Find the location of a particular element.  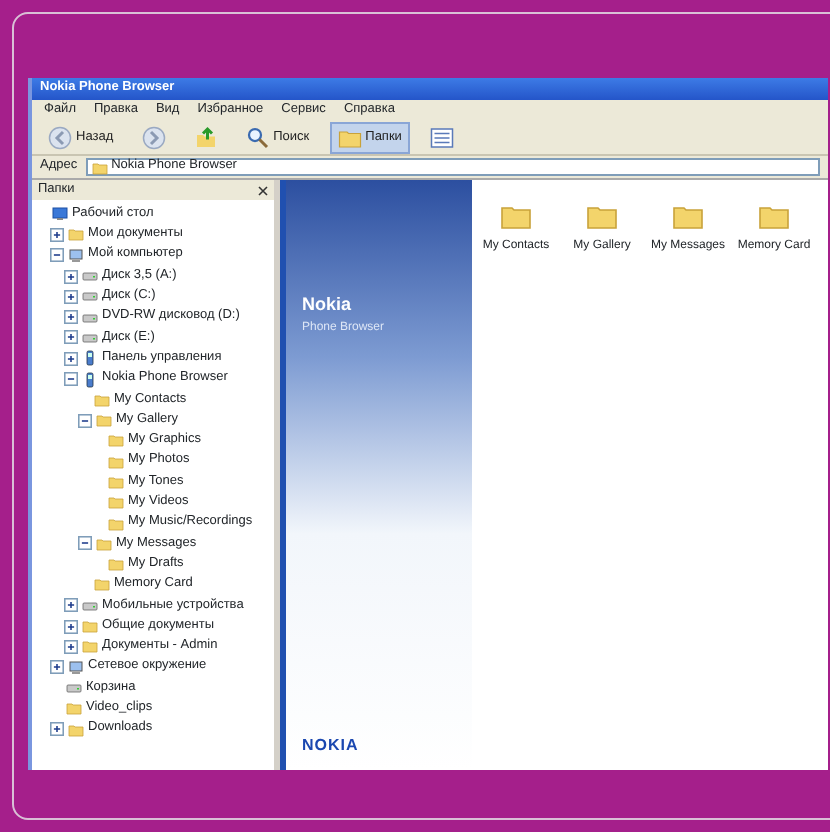

logo-text: NOKIA is located at coordinates (331, 746).